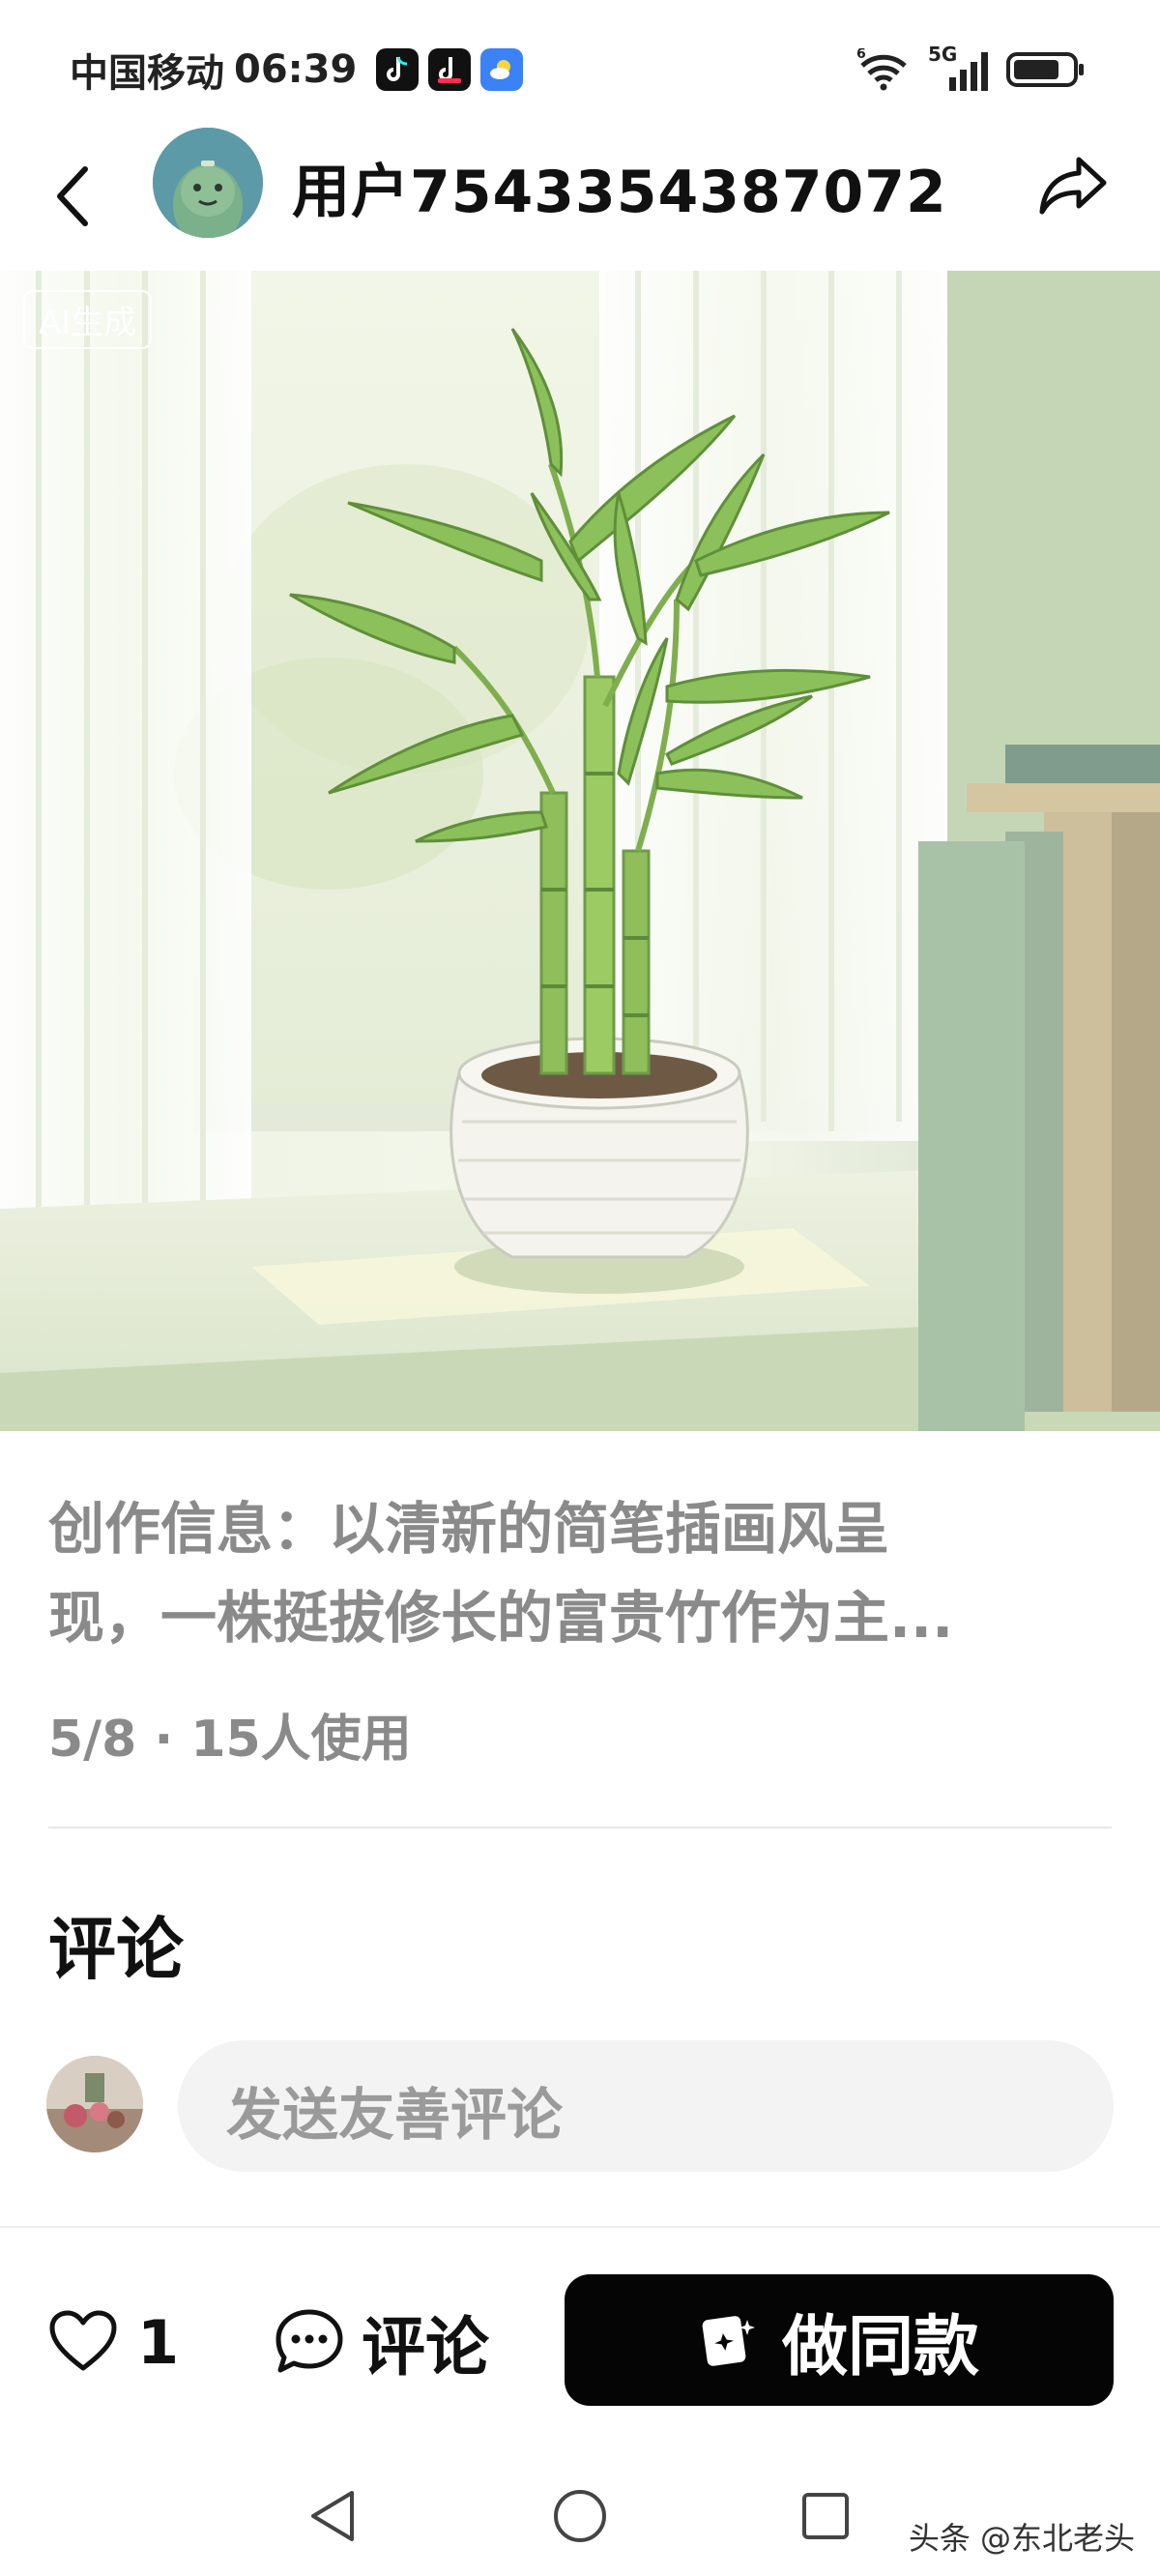 The width and height of the screenshot is (1160, 2576). Describe the element at coordinates (958, 67) in the screenshot. I see `5g-signal-icon: 5G` at that location.